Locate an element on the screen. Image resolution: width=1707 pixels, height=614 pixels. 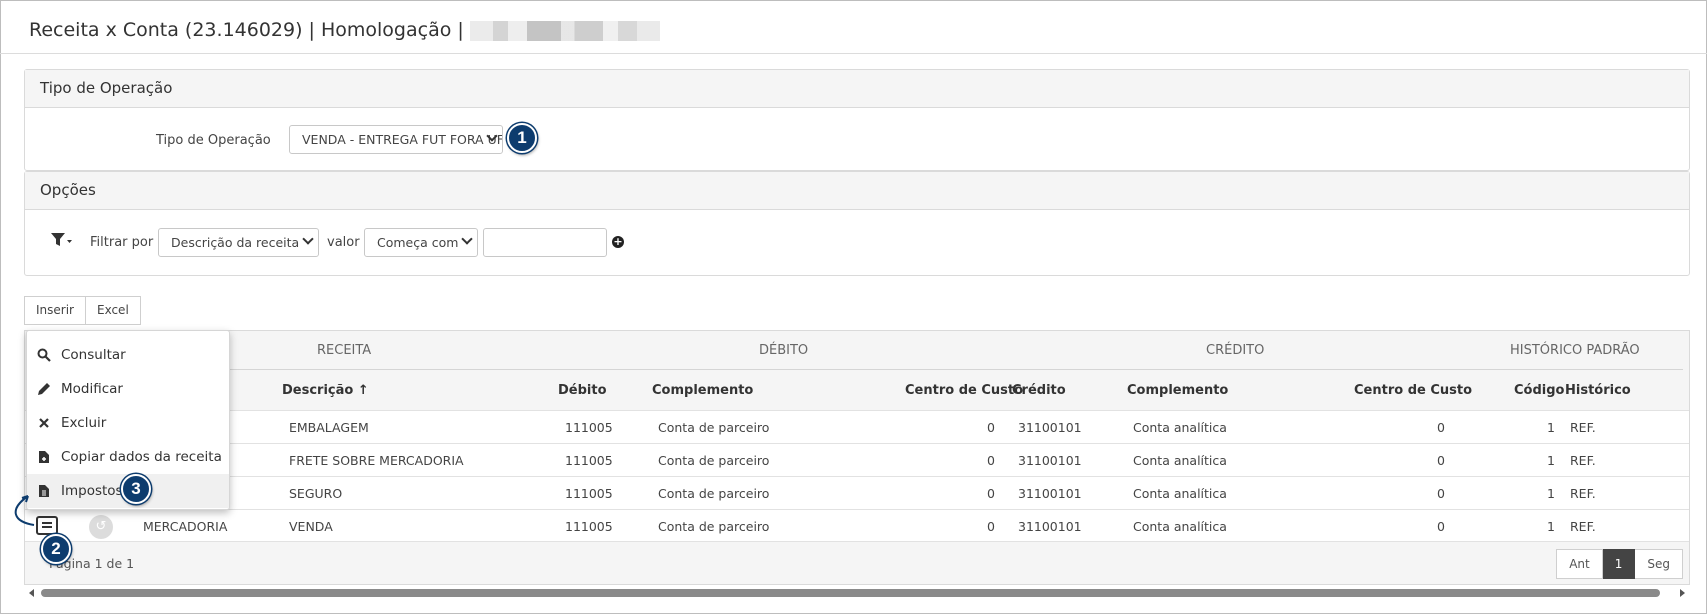
restore-icon: ↺ is located at coordinates (101, 527).